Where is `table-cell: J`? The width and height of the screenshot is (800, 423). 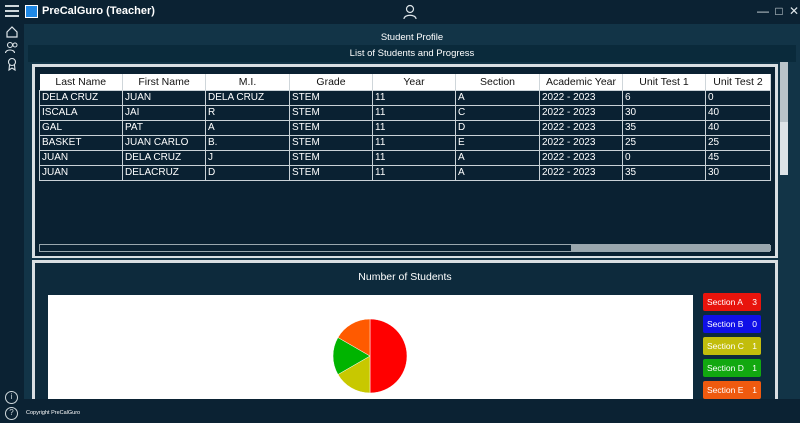
table-cell: J is located at coordinates (247, 157).